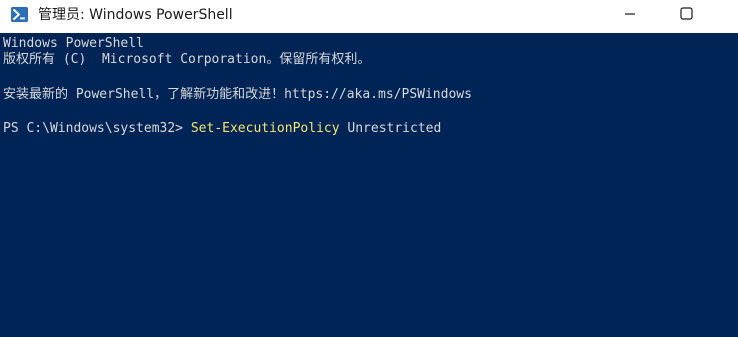 Image resolution: width=738 pixels, height=337 pixels. What do you see at coordinates (19, 14) in the screenshot?
I see `powershell-icon` at bounding box center [19, 14].